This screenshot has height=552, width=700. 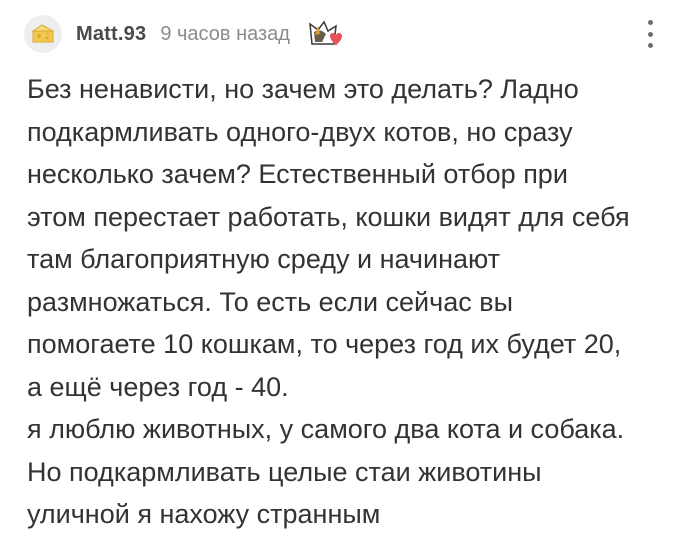 I want to click on more-vertical-icon, so click(x=650, y=22).